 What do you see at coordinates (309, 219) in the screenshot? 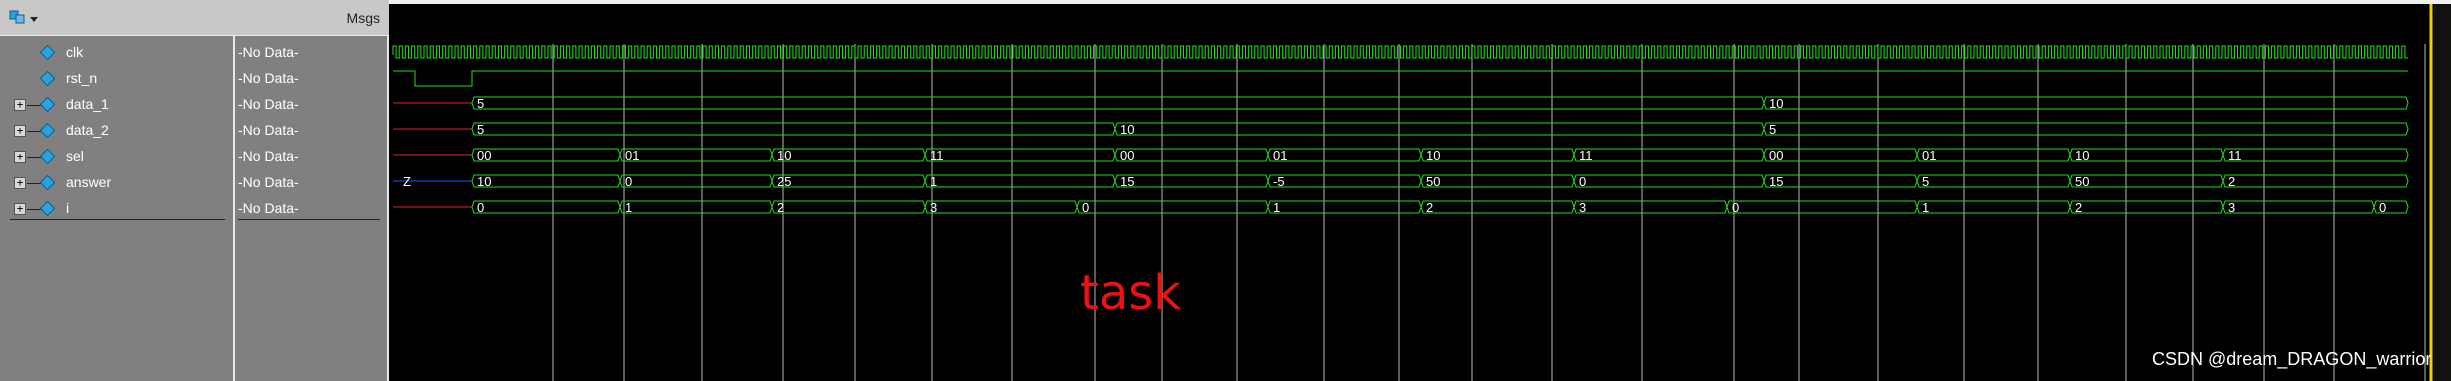
I see `row-divider` at bounding box center [309, 219].